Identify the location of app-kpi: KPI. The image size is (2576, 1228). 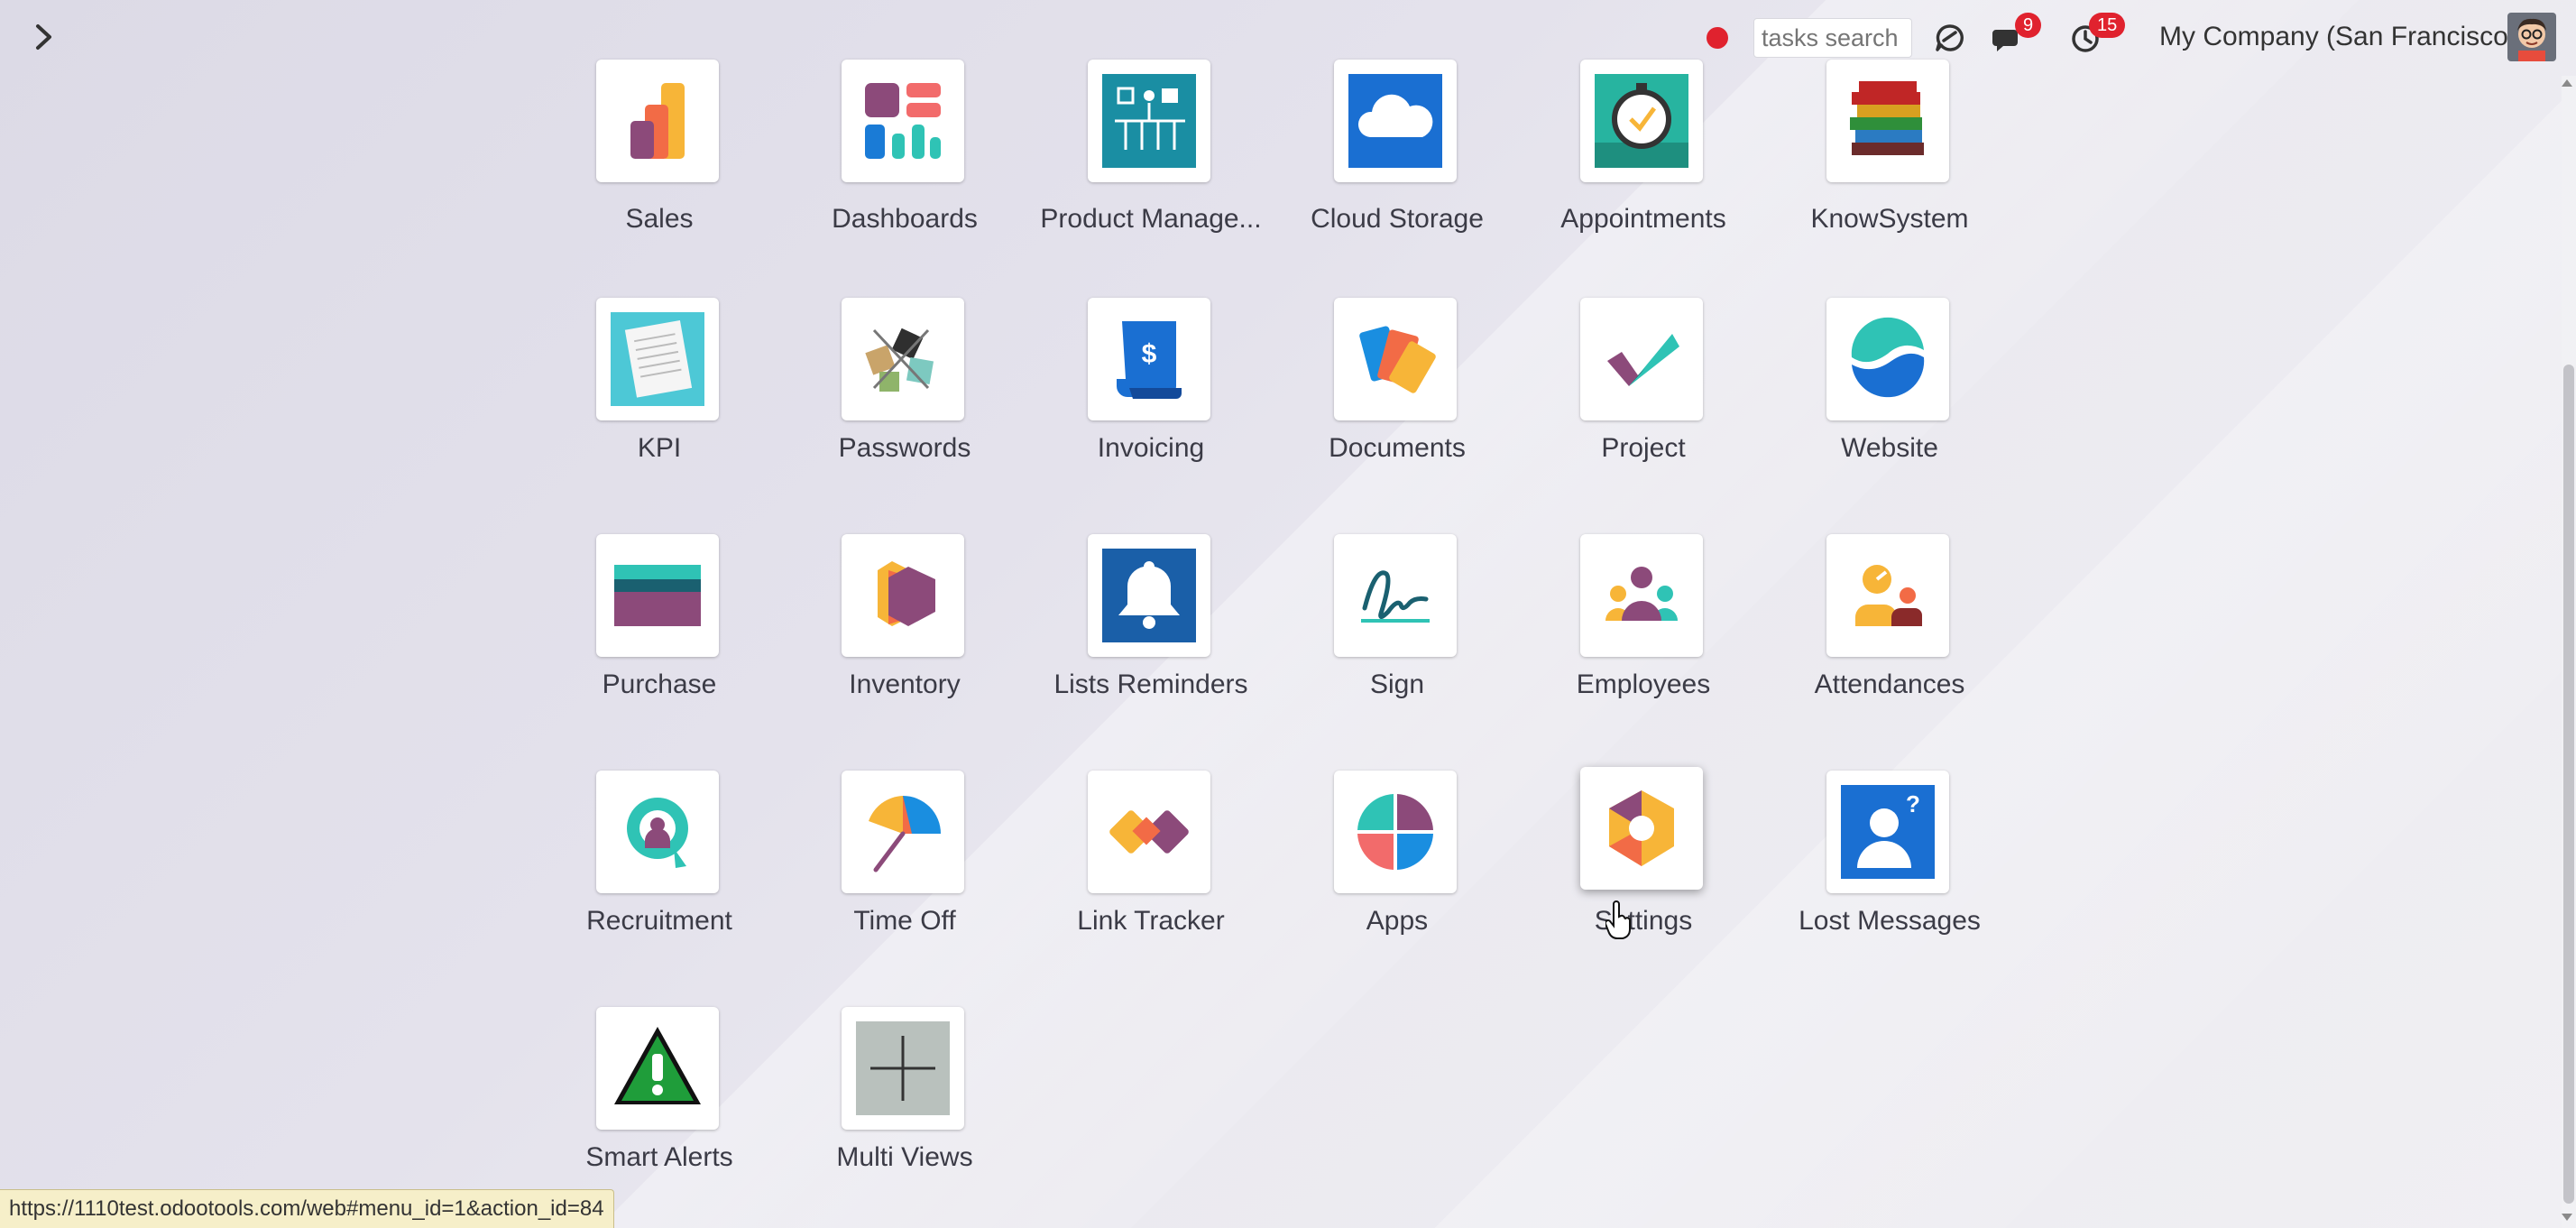
(659, 388).